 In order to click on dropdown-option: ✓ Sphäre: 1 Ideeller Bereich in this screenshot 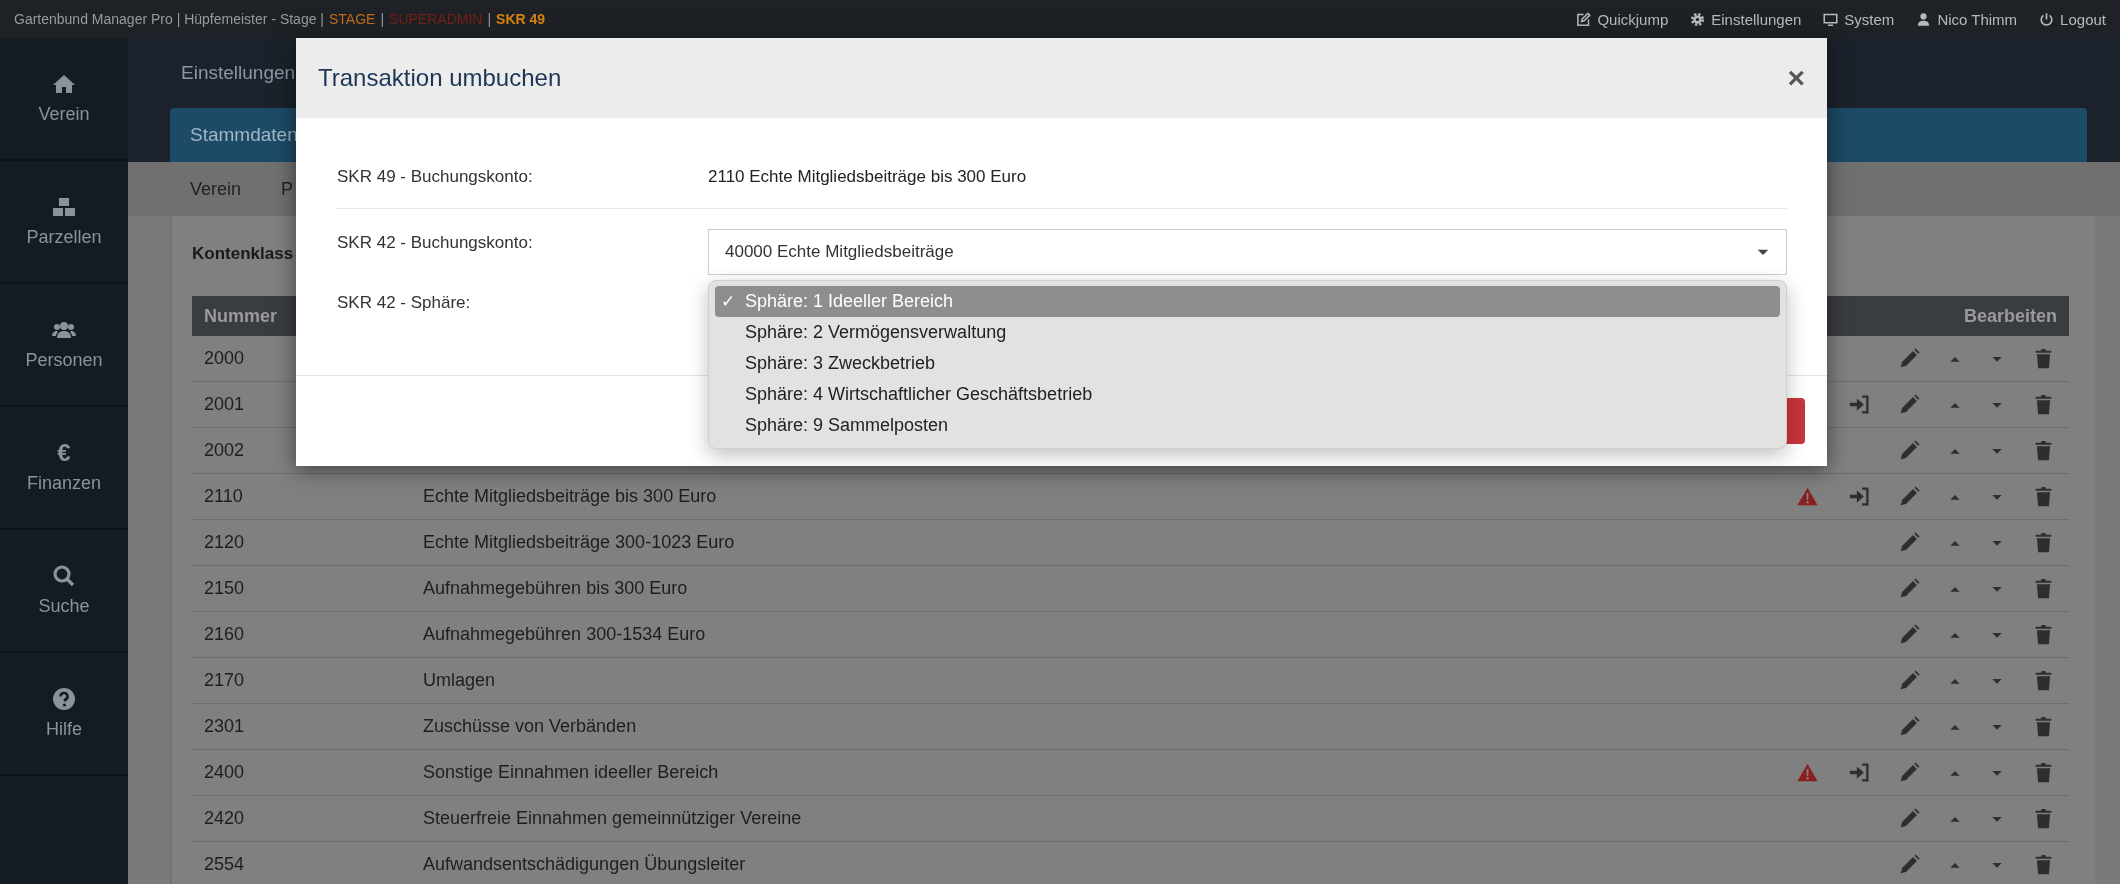, I will do `click(1247, 301)`.